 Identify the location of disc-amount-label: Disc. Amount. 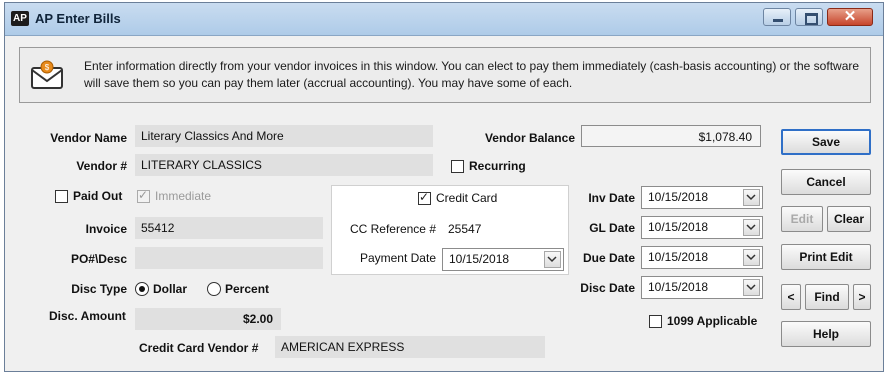
(87, 316).